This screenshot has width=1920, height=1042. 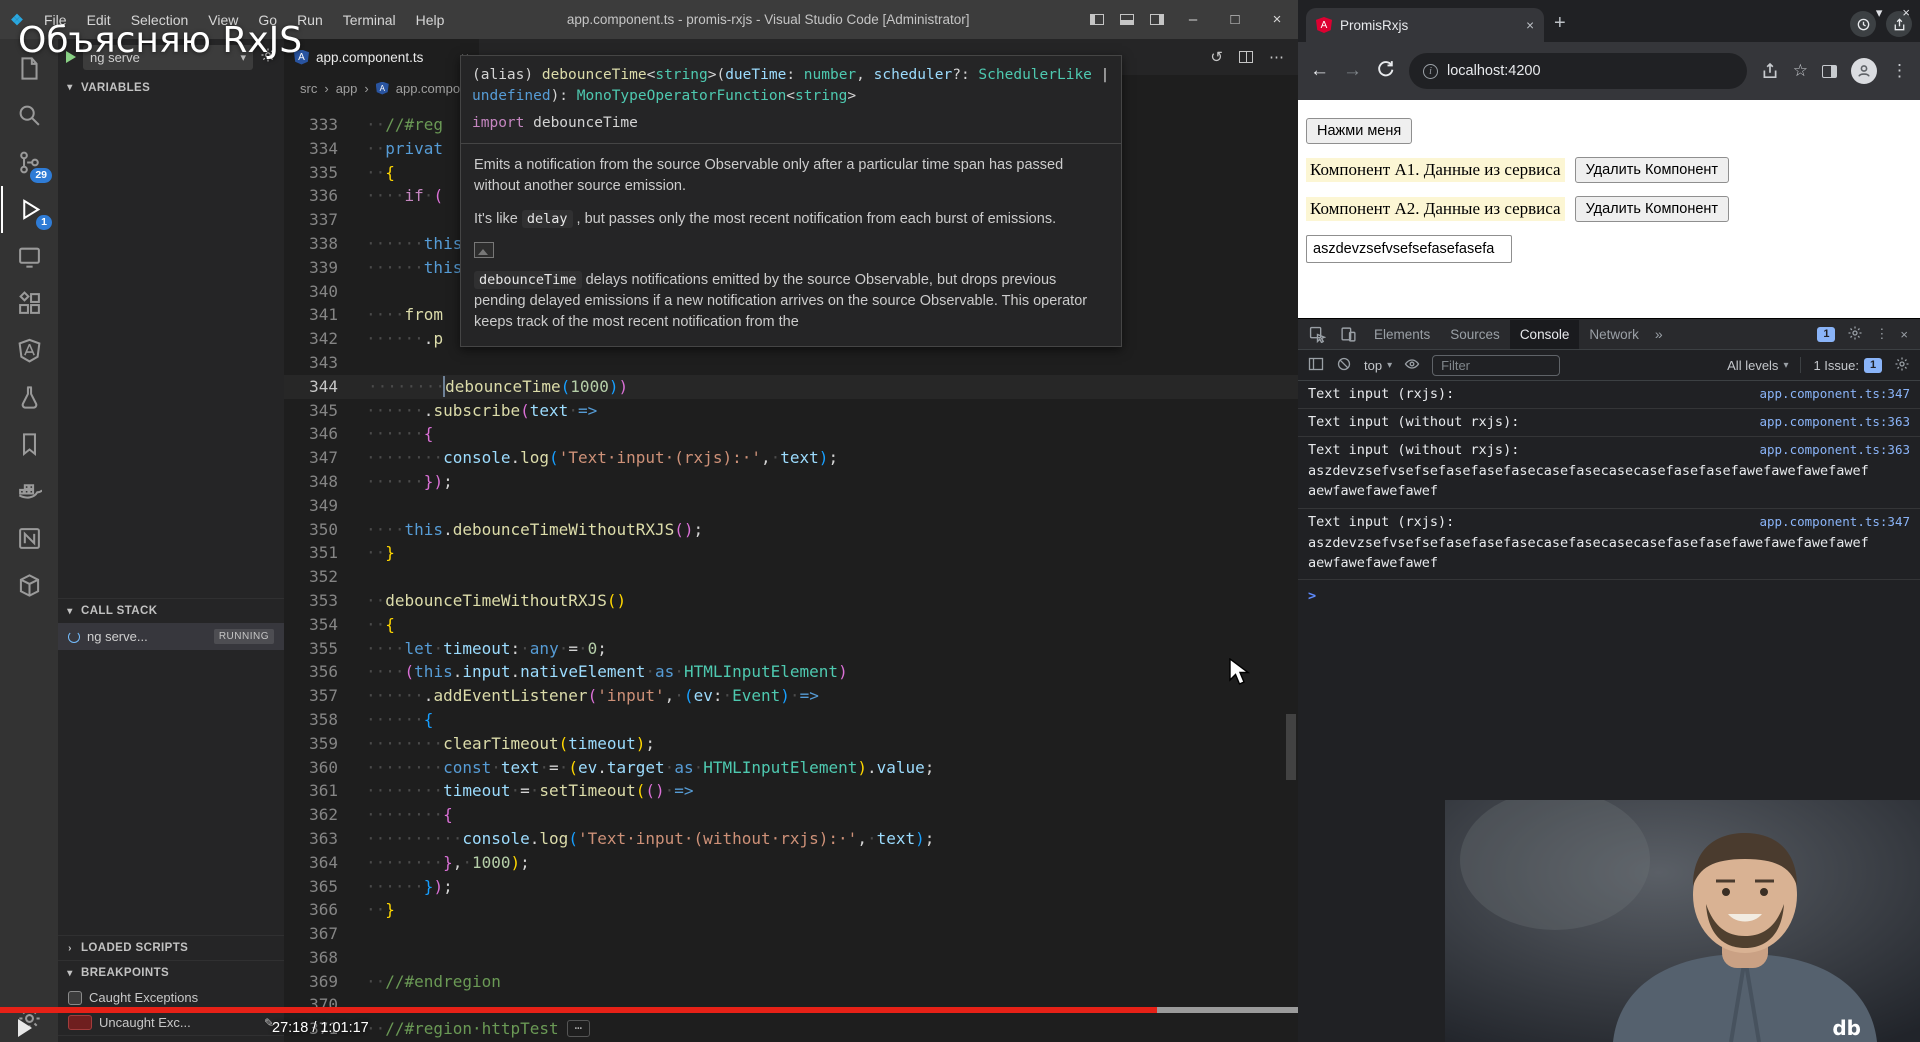 I want to click on code-line-349: 349, so click(x=791, y=506).